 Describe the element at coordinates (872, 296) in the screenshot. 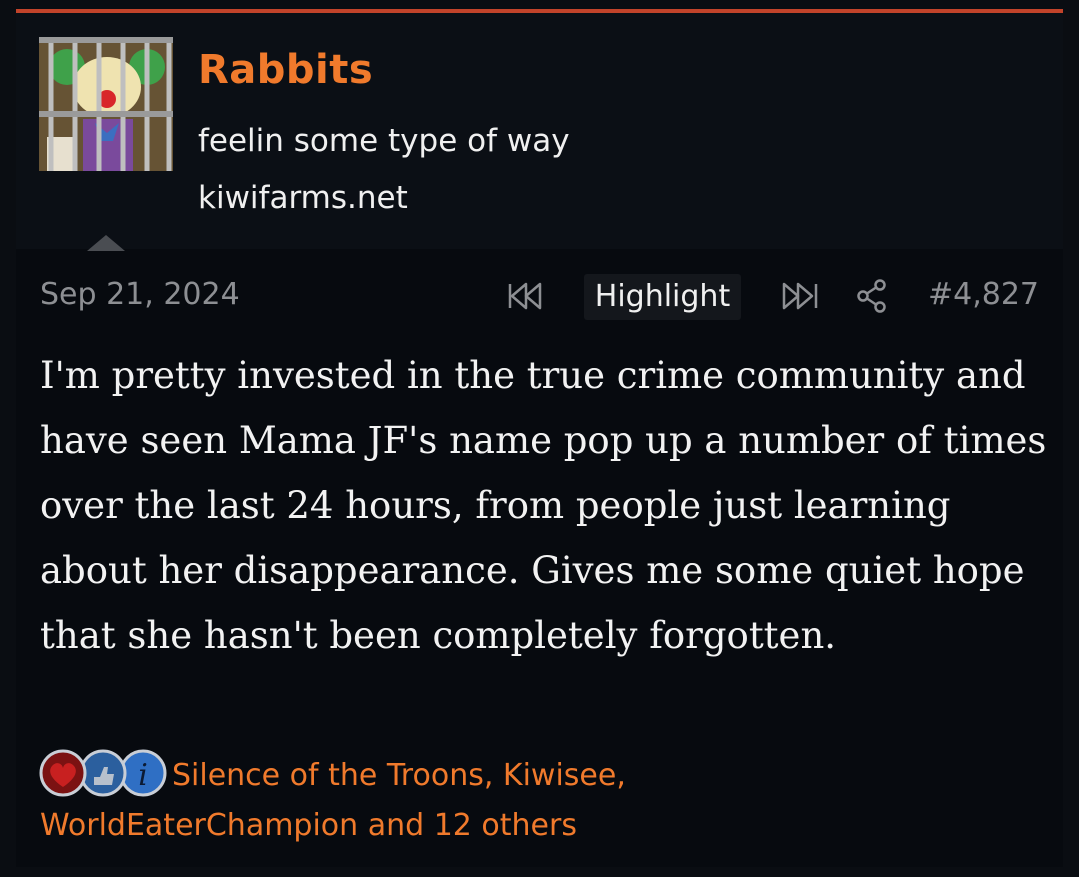

I see `share-icon` at that location.